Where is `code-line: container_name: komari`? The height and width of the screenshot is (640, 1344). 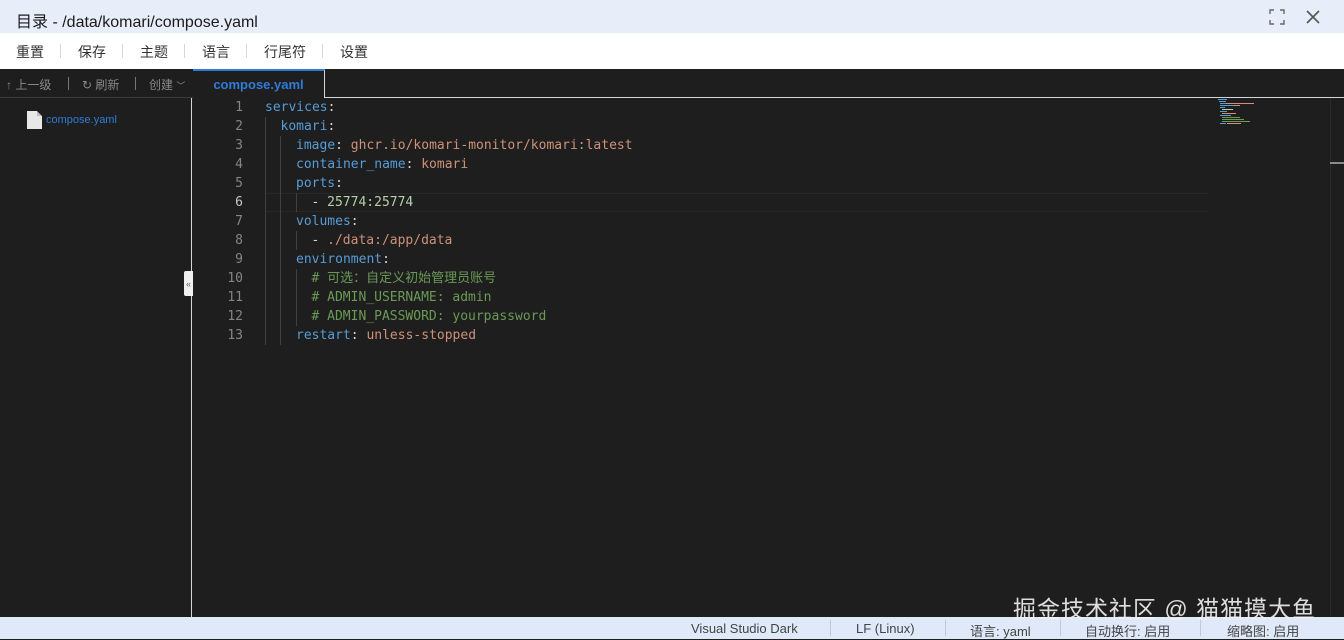
code-line: container_name: komari is located at coordinates (382, 164).